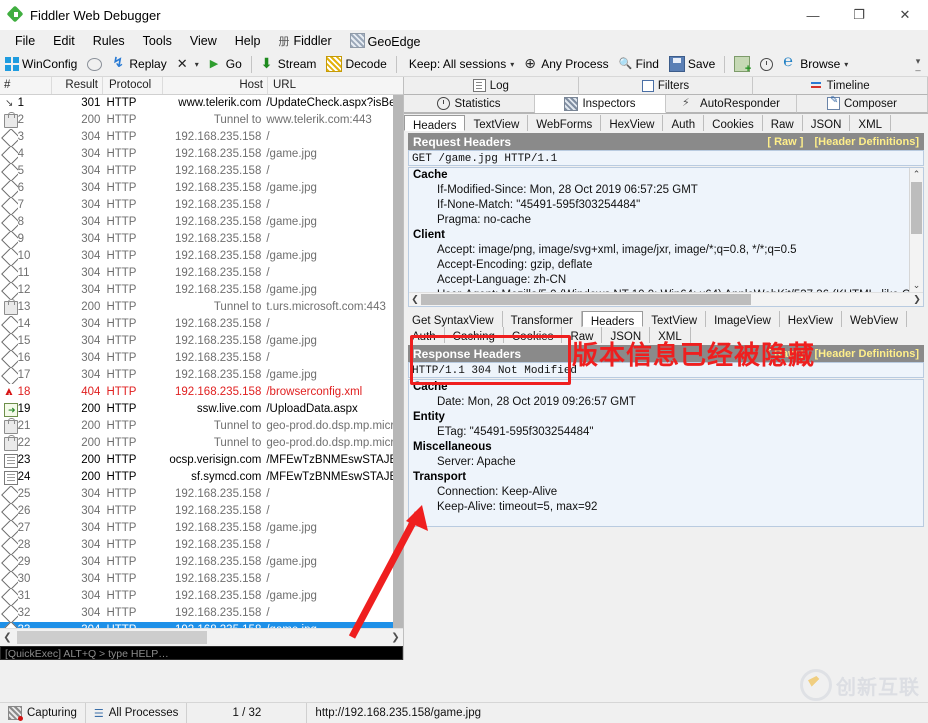 Image resolution: width=928 pixels, height=723 pixels. What do you see at coordinates (826, 123) in the screenshot?
I see `request-tab-json: JSON` at bounding box center [826, 123].